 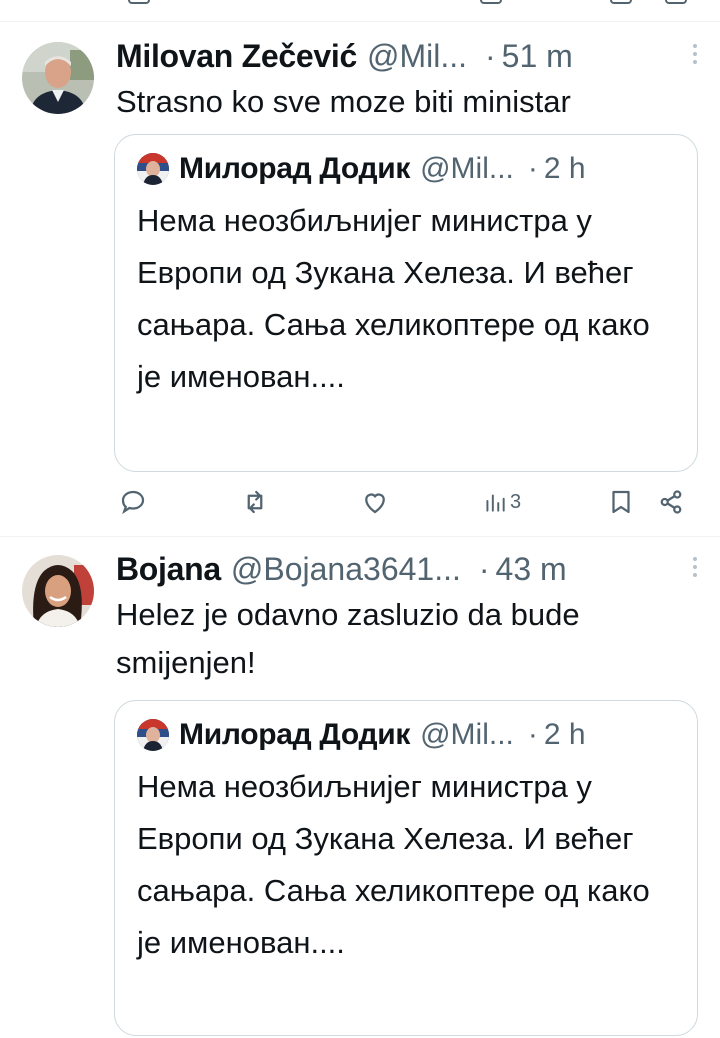 I want to click on tweet-header: Milovan Zečević @Mil... · 51 m, so click(x=408, y=56).